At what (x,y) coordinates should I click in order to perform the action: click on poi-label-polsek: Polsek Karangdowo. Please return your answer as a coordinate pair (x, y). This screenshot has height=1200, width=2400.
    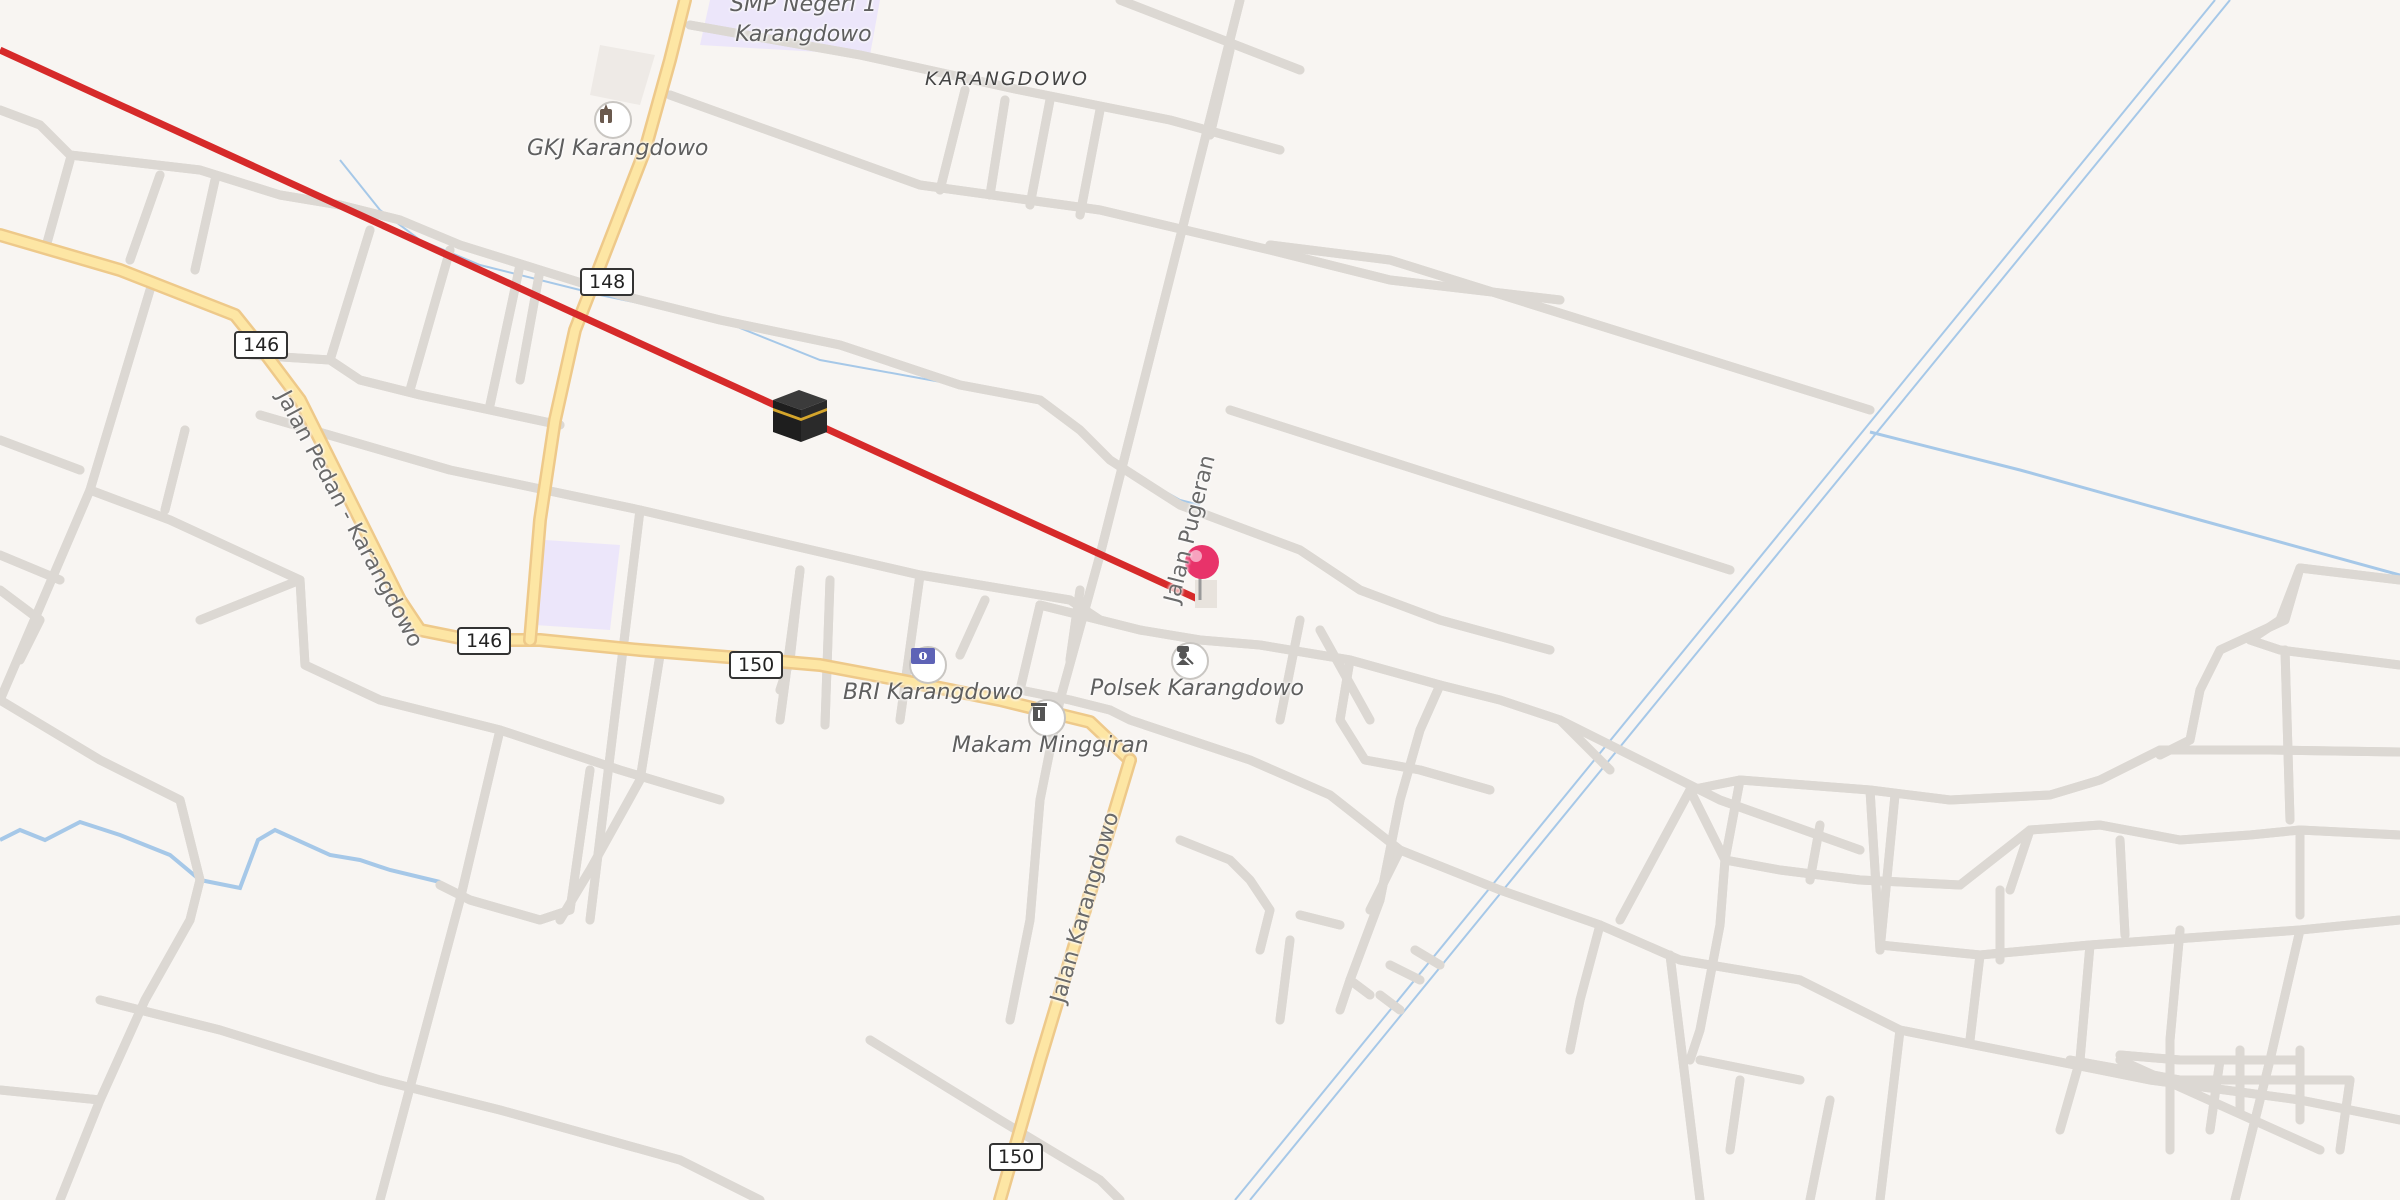
    Looking at the image, I should click on (1197, 688).